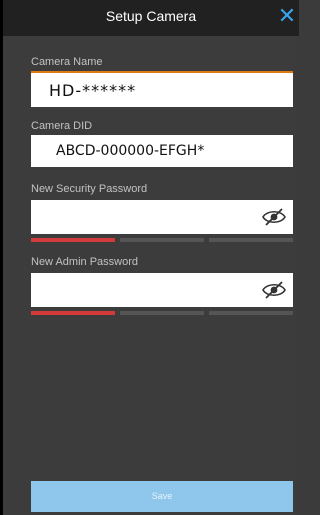 Image resolution: width=320 pixels, height=515 pixels. What do you see at coordinates (89, 189) in the screenshot?
I see `security-password-label: New Security Password` at bounding box center [89, 189].